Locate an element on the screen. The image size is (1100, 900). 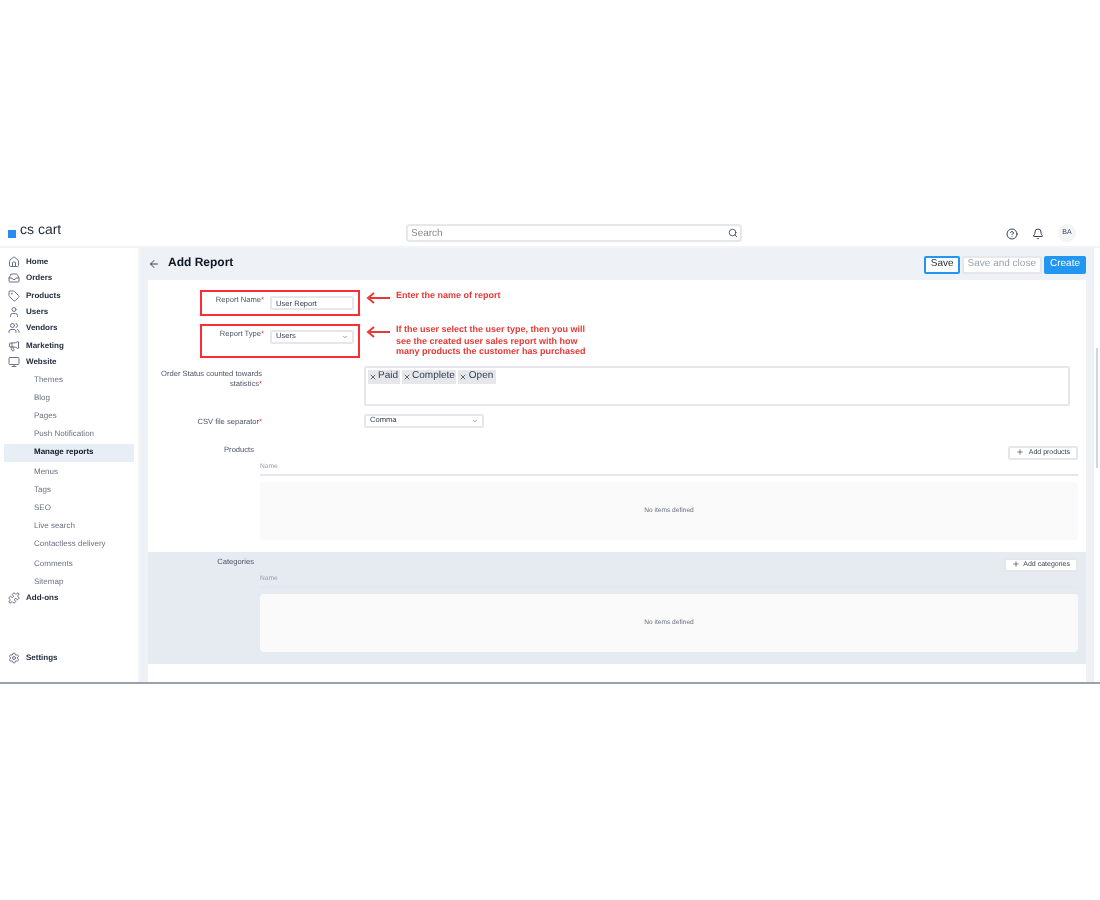
megaphone-icon is located at coordinates (14, 345).